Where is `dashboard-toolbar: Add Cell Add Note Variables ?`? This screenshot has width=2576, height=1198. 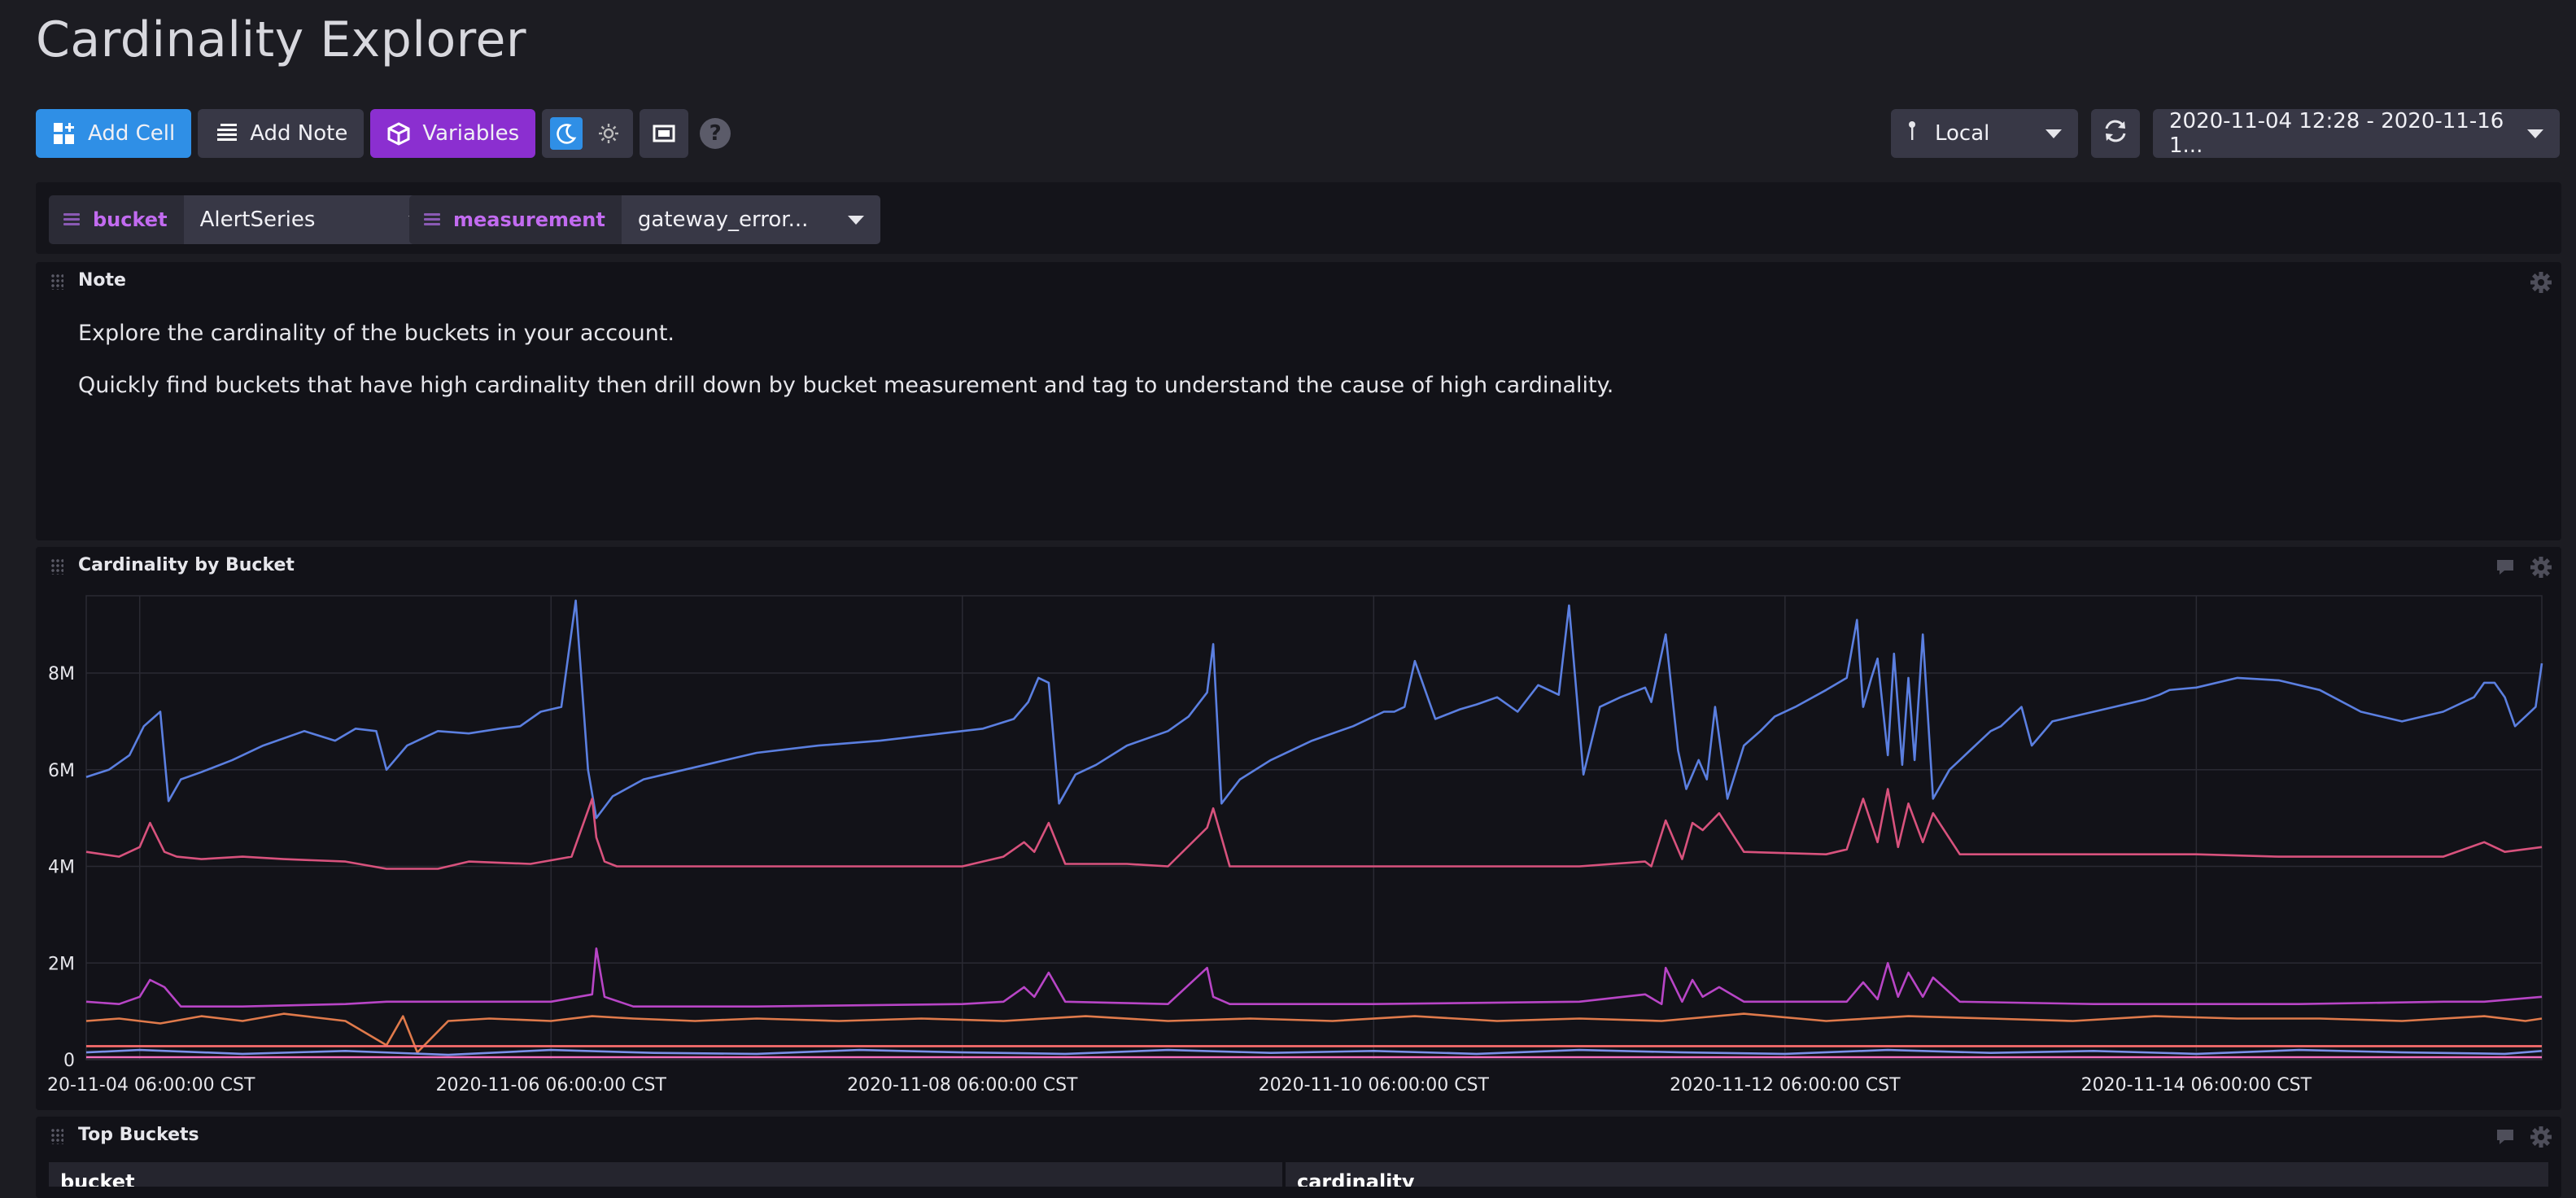
dashboard-toolbar: Add Cell Add Note Variables ? is located at coordinates (383, 133).